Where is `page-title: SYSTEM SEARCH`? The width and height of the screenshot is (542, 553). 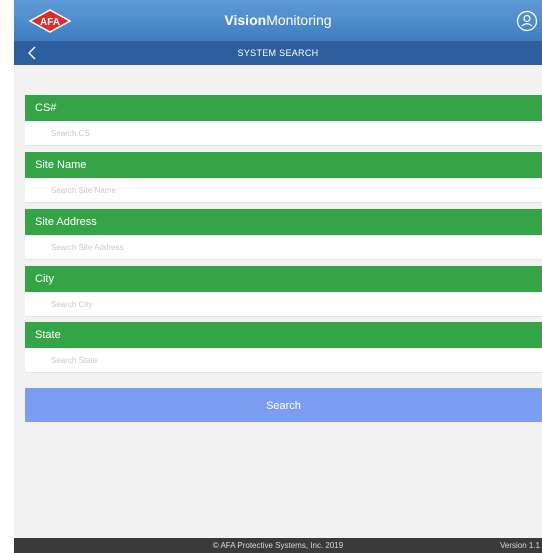 page-title: SYSTEM SEARCH is located at coordinates (278, 53).